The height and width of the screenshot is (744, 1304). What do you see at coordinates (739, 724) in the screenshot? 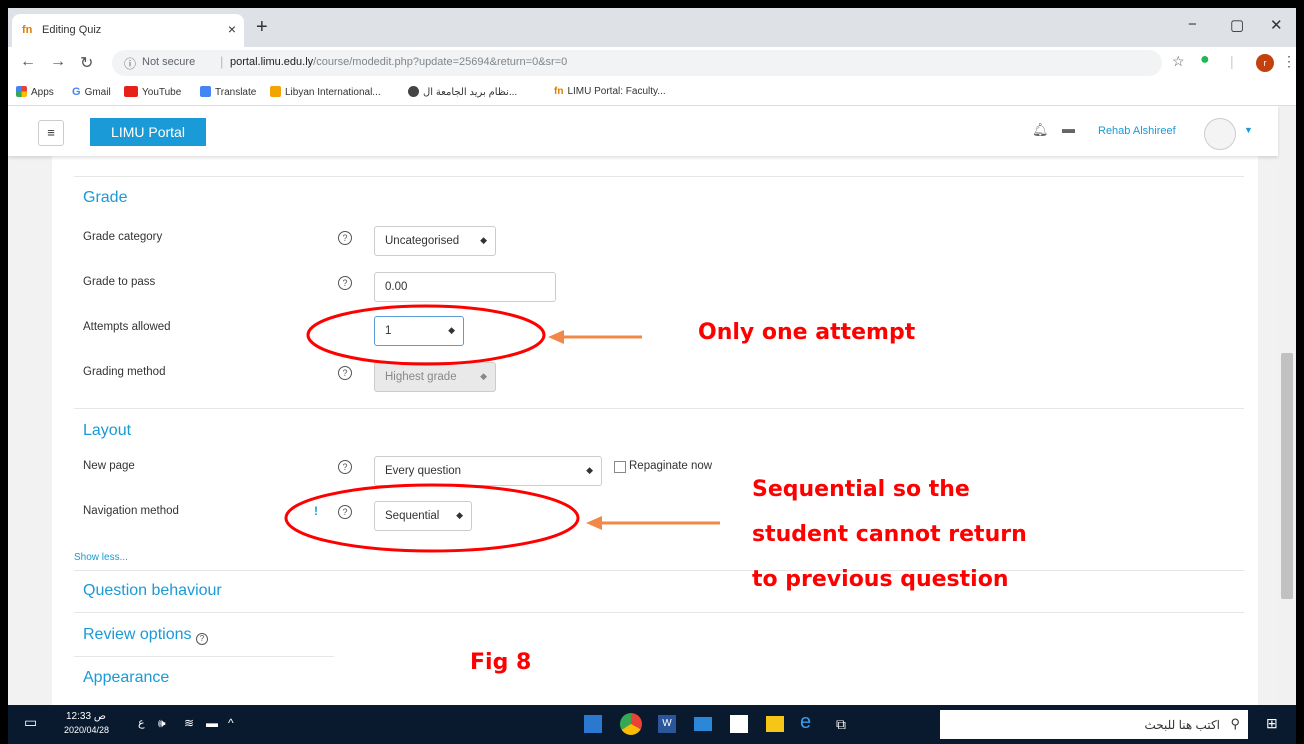
I see `store-app-icon` at bounding box center [739, 724].